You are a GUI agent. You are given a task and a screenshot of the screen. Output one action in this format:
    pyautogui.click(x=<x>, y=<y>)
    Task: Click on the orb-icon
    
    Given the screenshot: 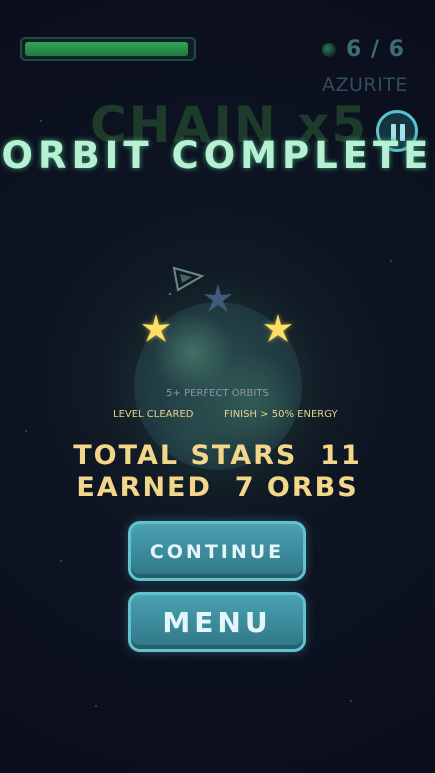 What is the action you would take?
    pyautogui.click(x=329, y=50)
    